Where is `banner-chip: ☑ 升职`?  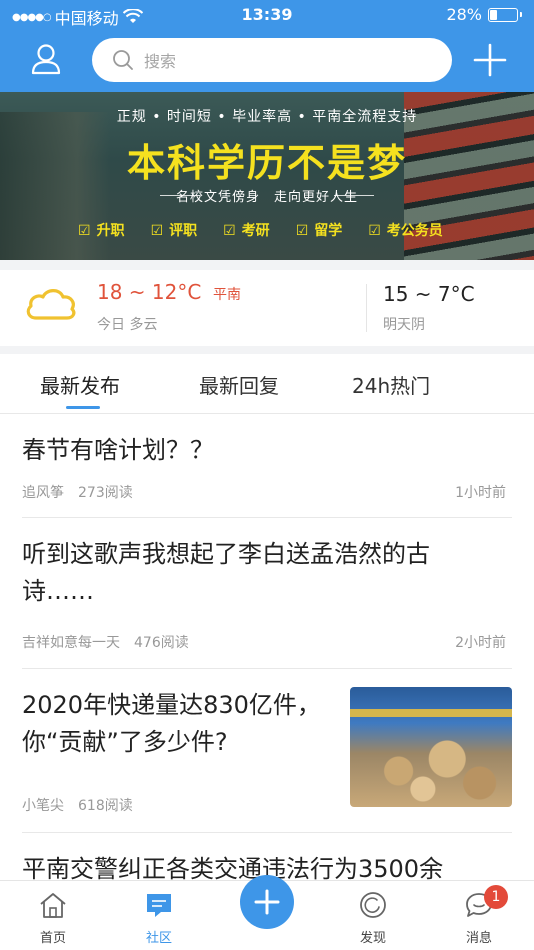 banner-chip: ☑ 升职 is located at coordinates (101, 230).